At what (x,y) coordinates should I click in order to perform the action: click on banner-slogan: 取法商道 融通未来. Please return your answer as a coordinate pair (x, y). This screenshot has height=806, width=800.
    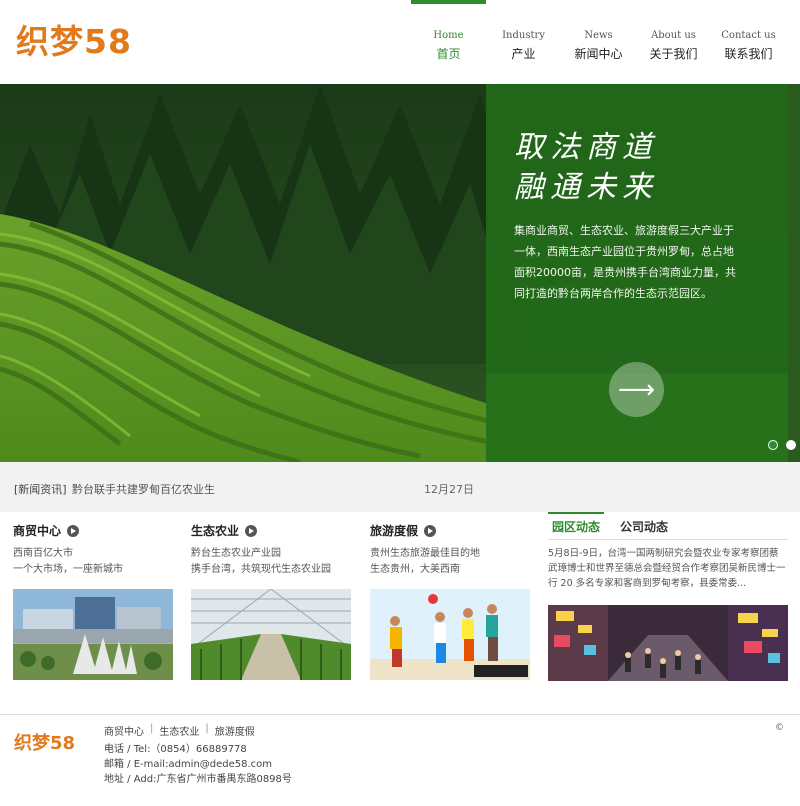
    Looking at the image, I should click on (586, 168).